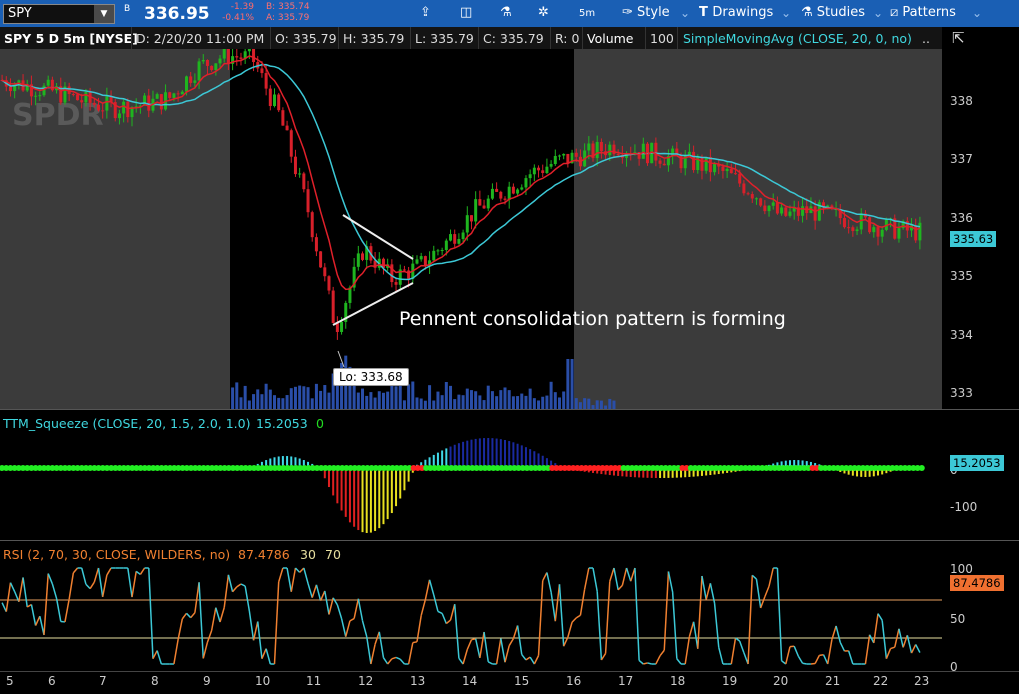 Image resolution: width=1019 pixels, height=694 pixels. What do you see at coordinates (646, 12) in the screenshot?
I see `style-button: ✑ Style` at bounding box center [646, 12].